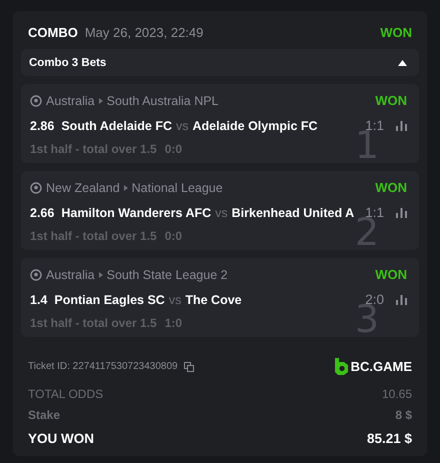  What do you see at coordinates (116, 125) in the screenshot?
I see `team-name: South Adelaide FC` at bounding box center [116, 125].